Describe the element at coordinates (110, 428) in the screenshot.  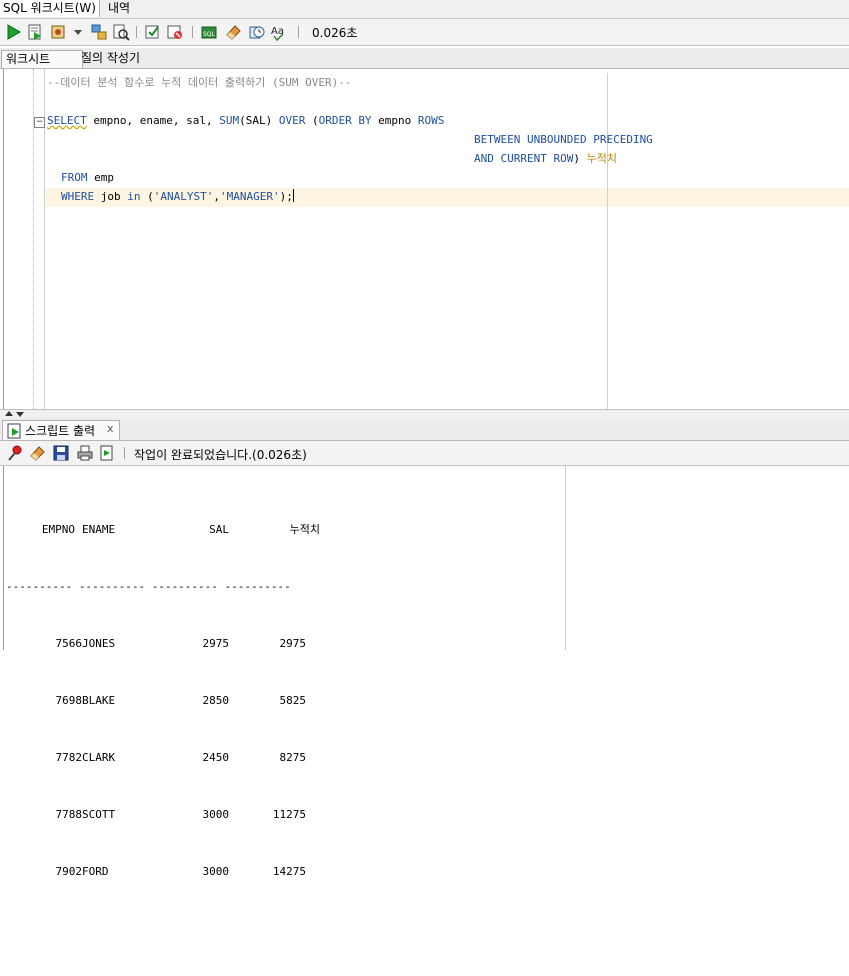
I see `close-tab-icon: x` at that location.